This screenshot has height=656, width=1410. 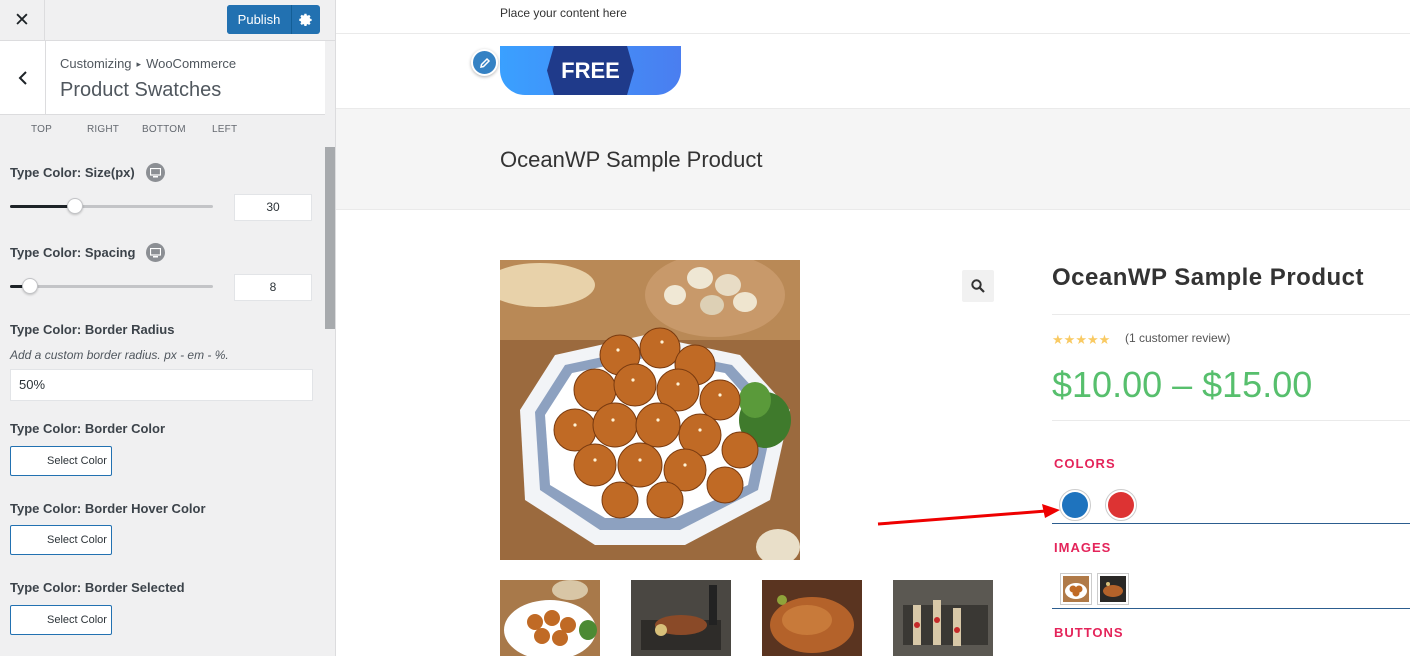 I want to click on color-swatch-red, so click(x=1121, y=505).